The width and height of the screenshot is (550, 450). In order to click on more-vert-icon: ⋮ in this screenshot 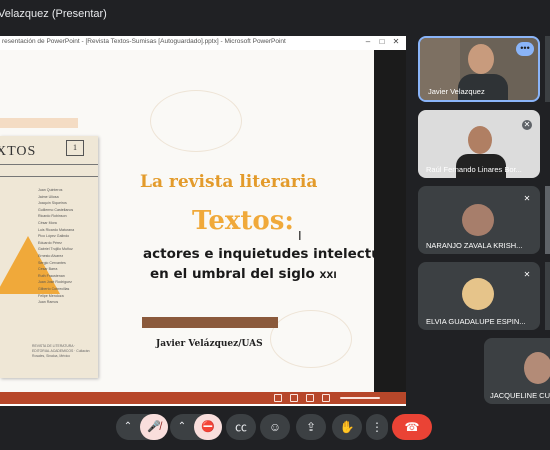, I will do `click(377, 427)`.